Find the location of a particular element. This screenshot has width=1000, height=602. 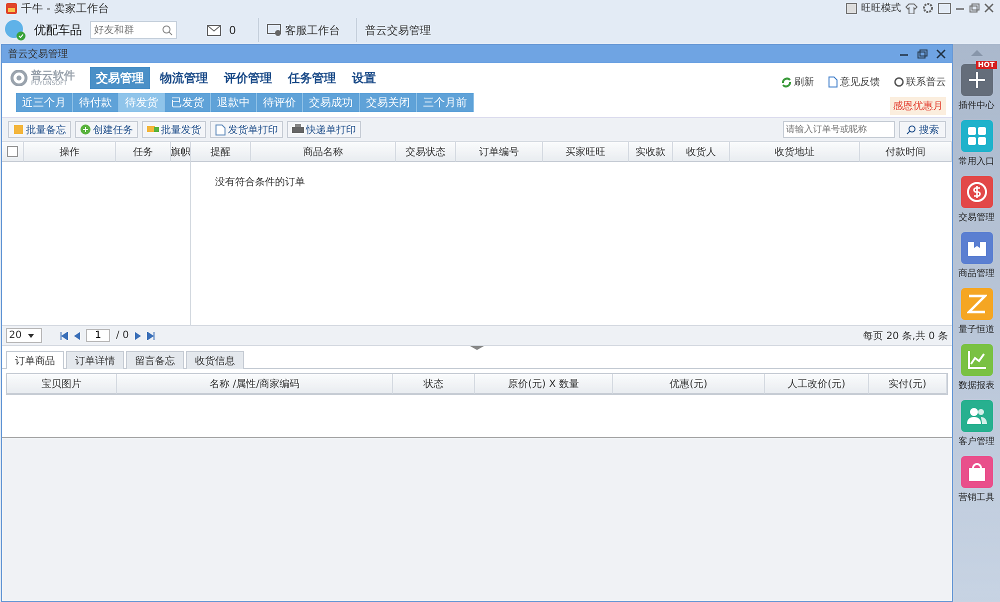

add-icon is located at coordinates (85, 129).